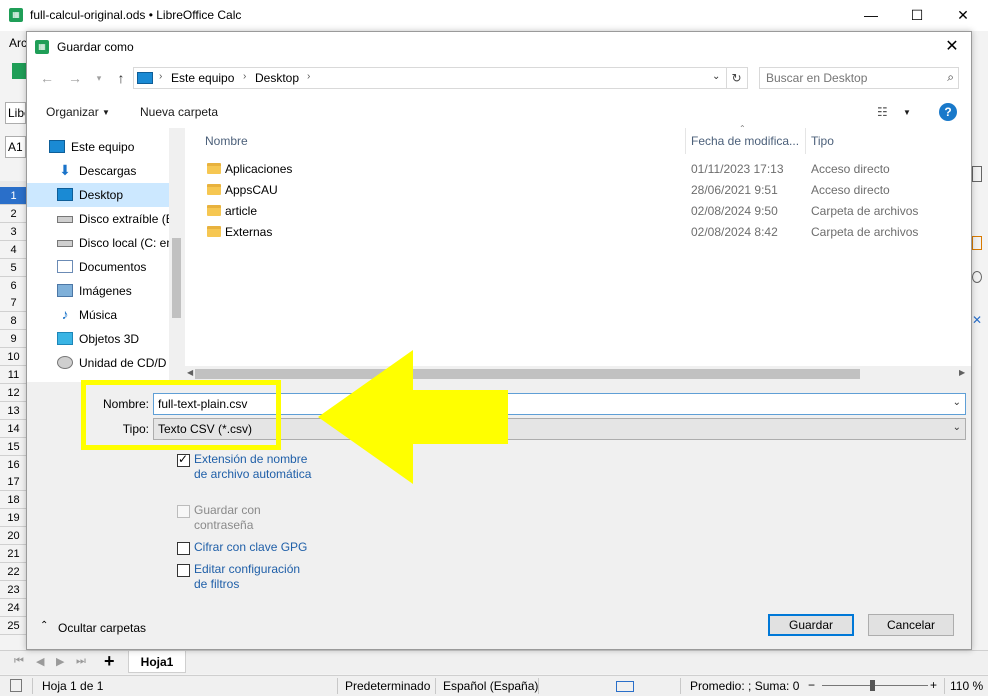 The image size is (988, 696). Describe the element at coordinates (851, 78) in the screenshot. I see `search-input` at that location.